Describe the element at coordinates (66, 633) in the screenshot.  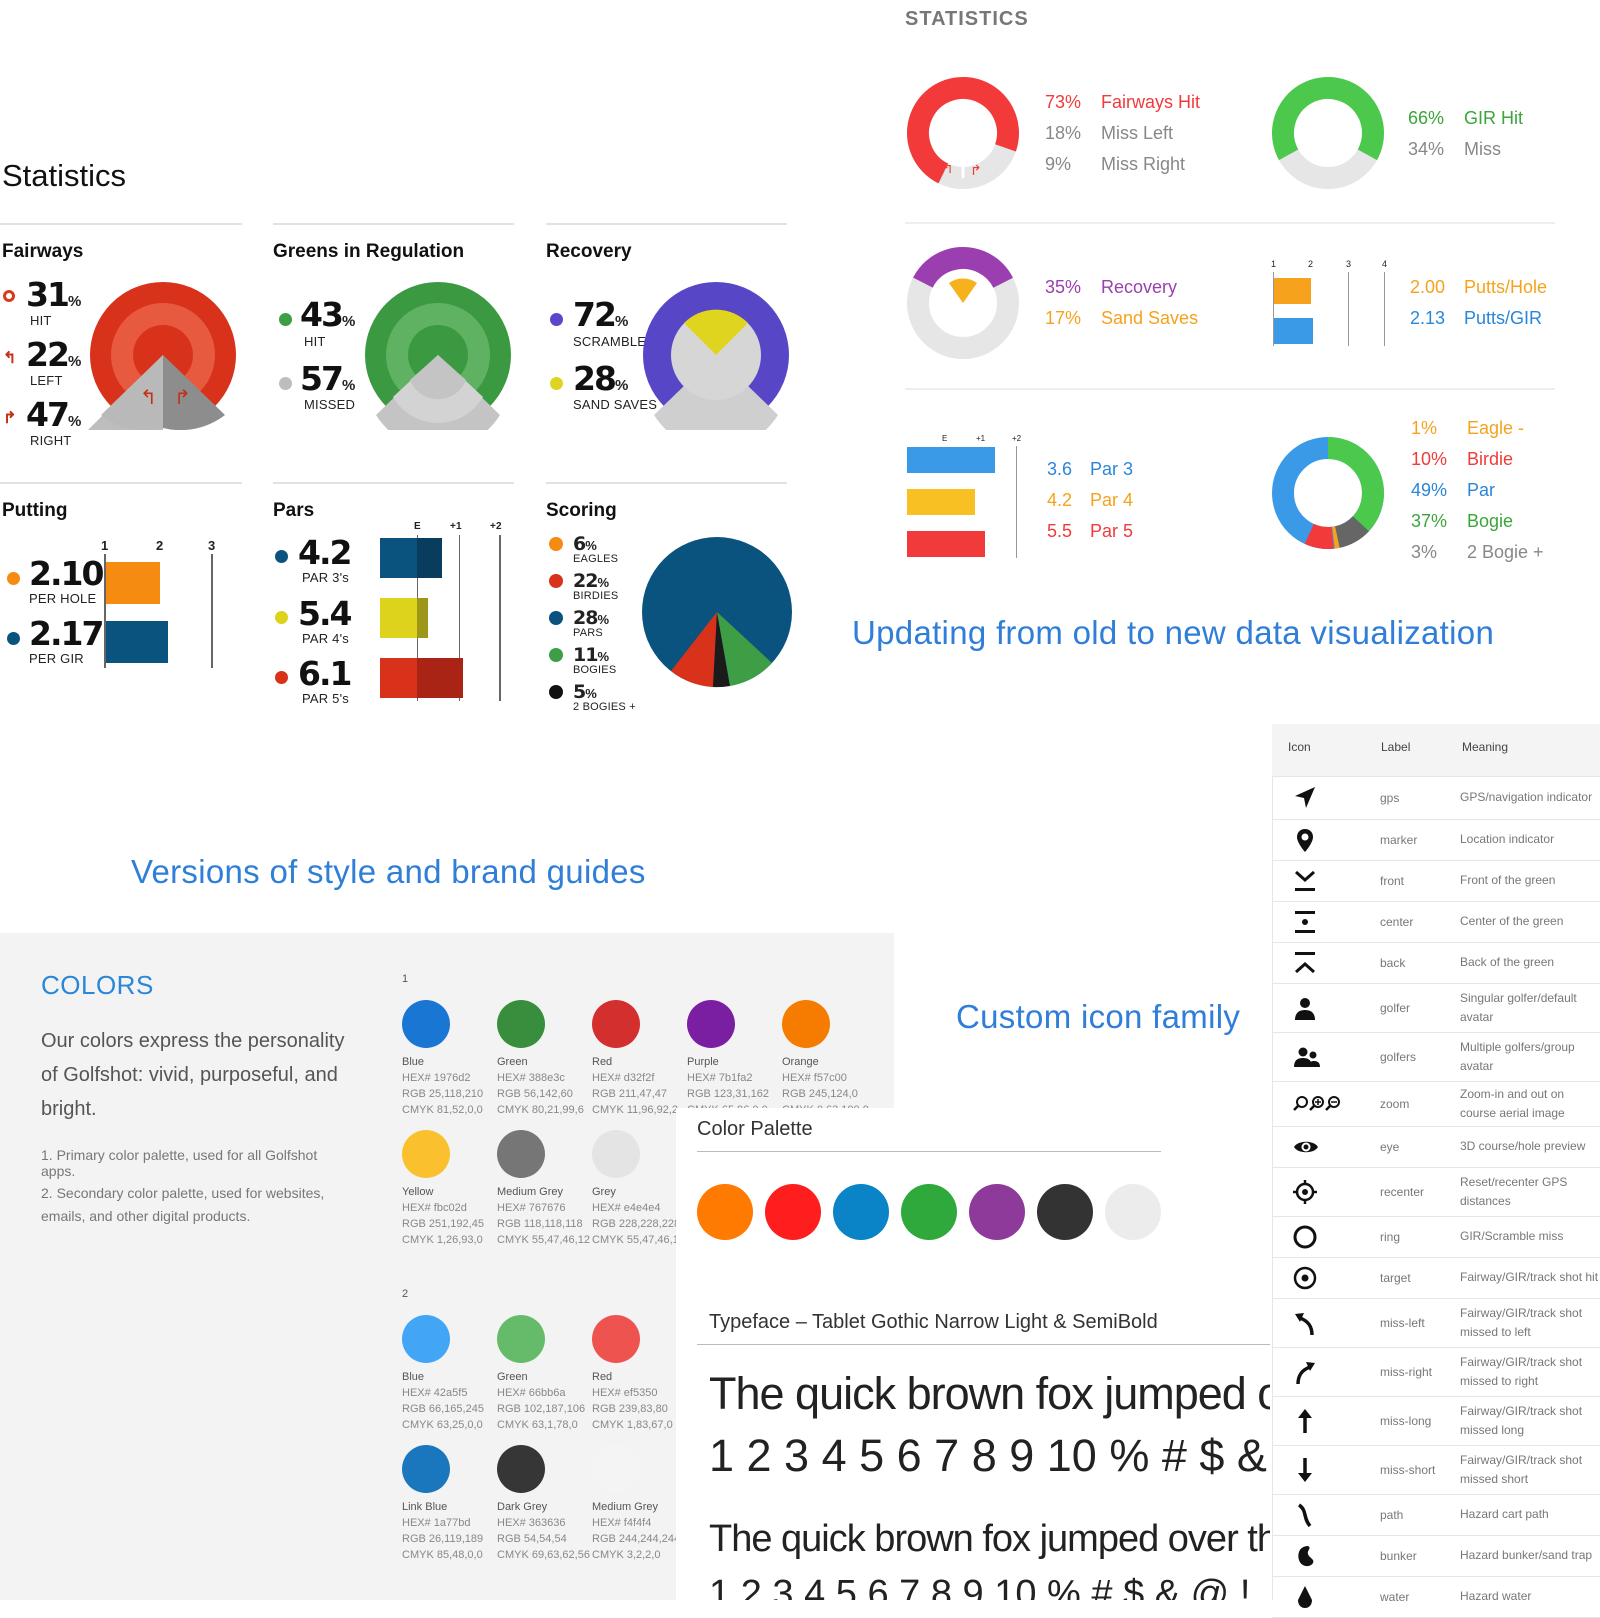
I see `putting-per-gir-stat: 2.17` at that location.